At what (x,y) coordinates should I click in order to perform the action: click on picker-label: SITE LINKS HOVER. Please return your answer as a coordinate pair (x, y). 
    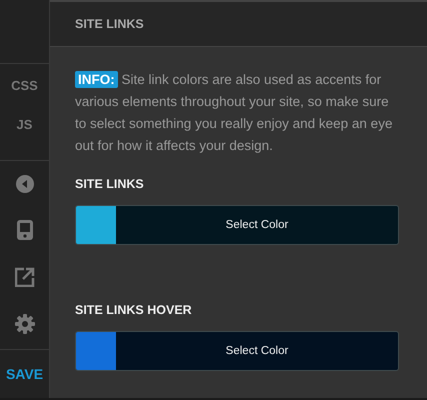
    Looking at the image, I should click on (134, 310).